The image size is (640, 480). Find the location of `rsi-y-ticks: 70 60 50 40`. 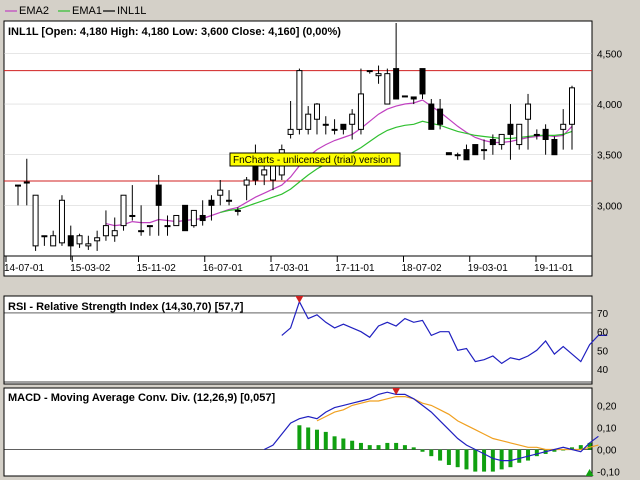

rsi-y-ticks: 70 60 50 40 is located at coordinates (603, 342).